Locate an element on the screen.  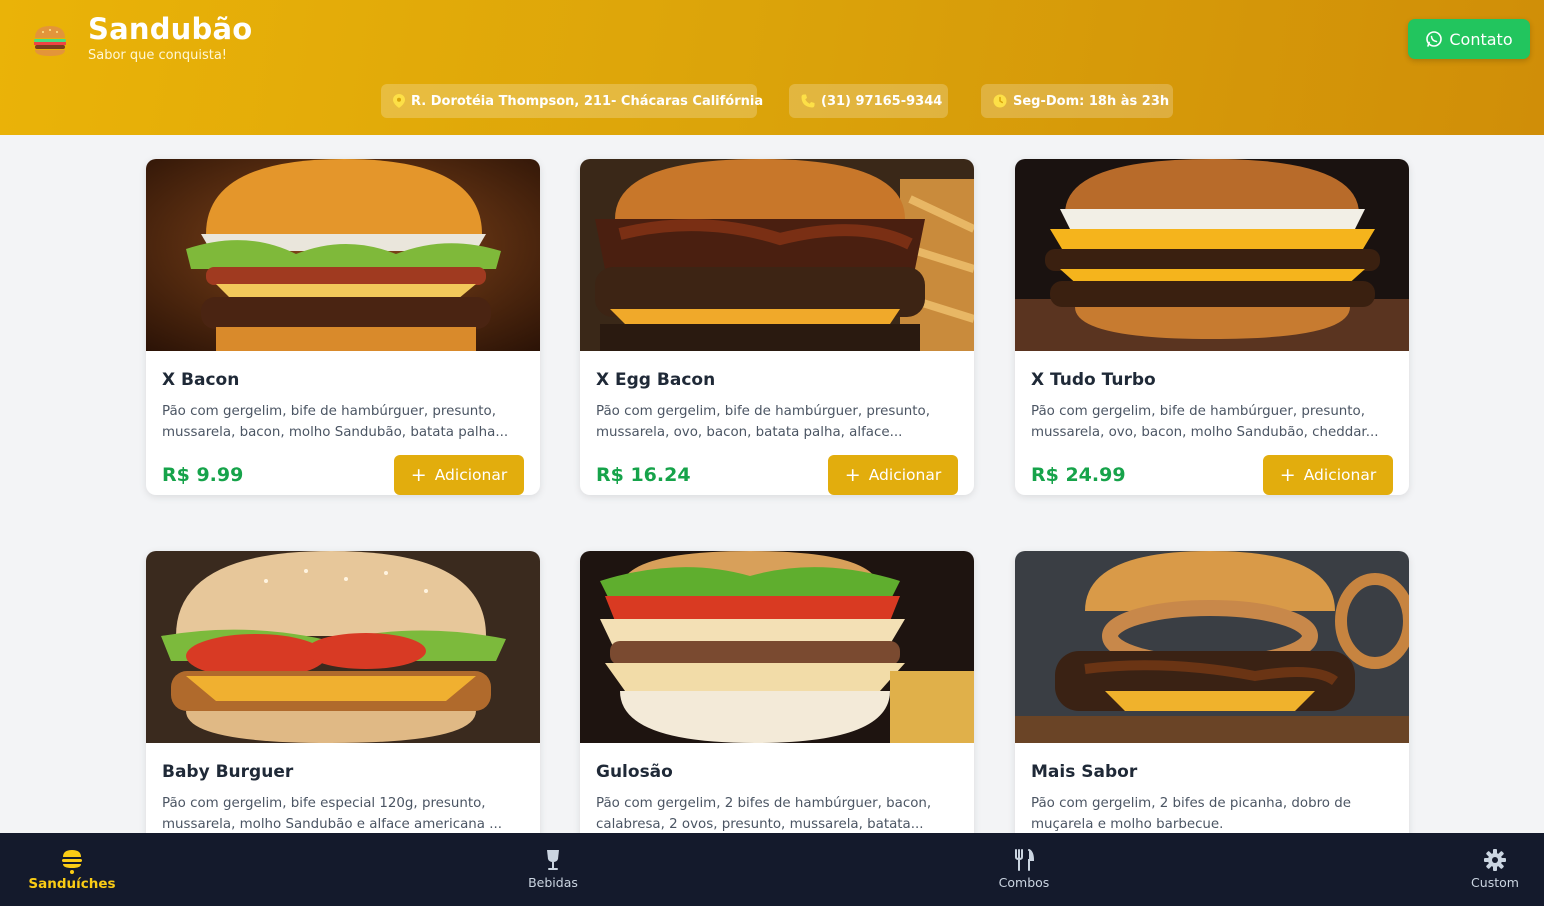
nav-item-bebidas: Bebidas is located at coordinates (553, 869).